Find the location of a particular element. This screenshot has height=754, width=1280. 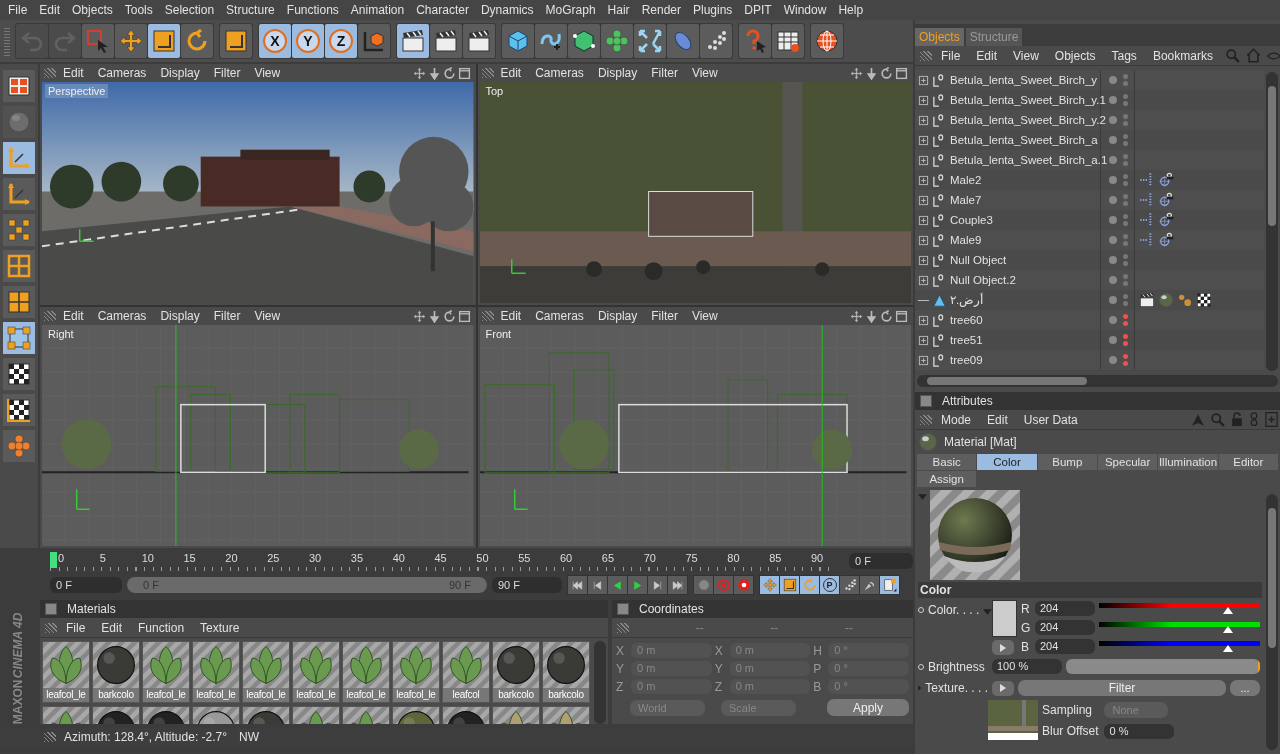

object-name: Null Object is located at coordinates (978, 260).